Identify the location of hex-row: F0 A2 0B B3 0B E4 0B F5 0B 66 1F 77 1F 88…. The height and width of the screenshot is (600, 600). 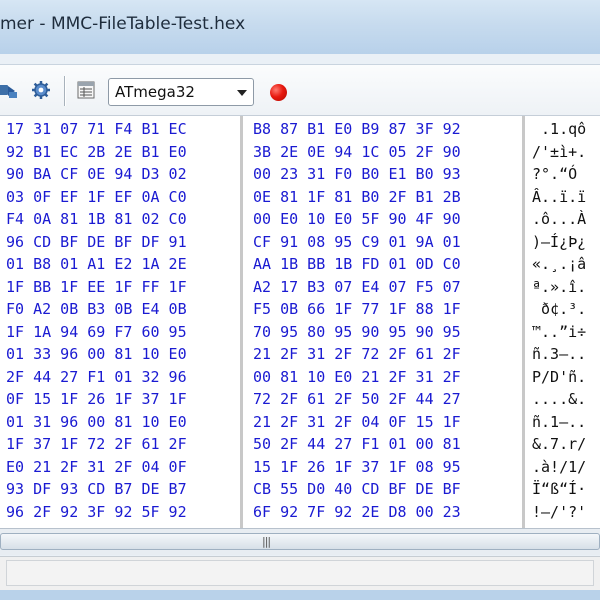
(300, 309).